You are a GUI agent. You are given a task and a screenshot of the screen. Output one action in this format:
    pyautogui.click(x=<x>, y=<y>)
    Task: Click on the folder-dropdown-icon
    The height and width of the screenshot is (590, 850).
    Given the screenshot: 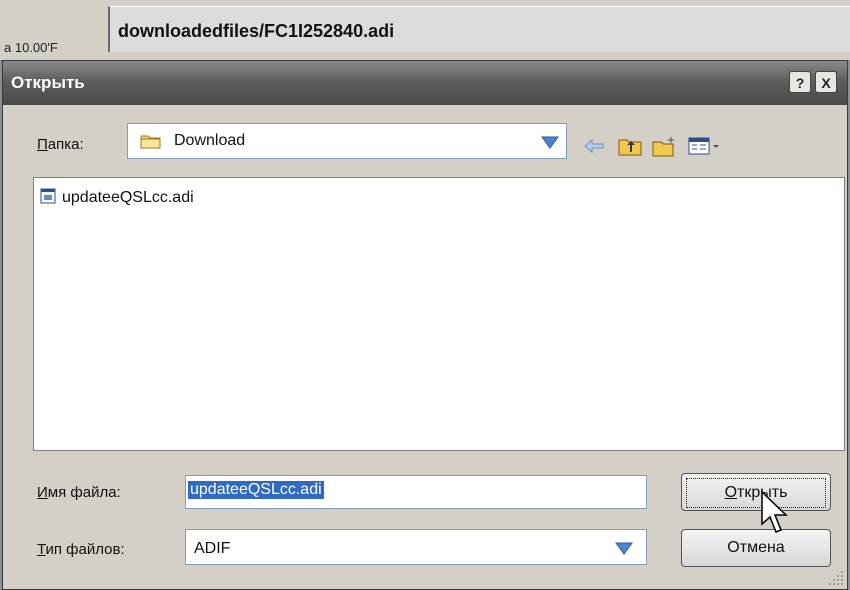 What is the action you would take?
    pyautogui.click(x=550, y=142)
    